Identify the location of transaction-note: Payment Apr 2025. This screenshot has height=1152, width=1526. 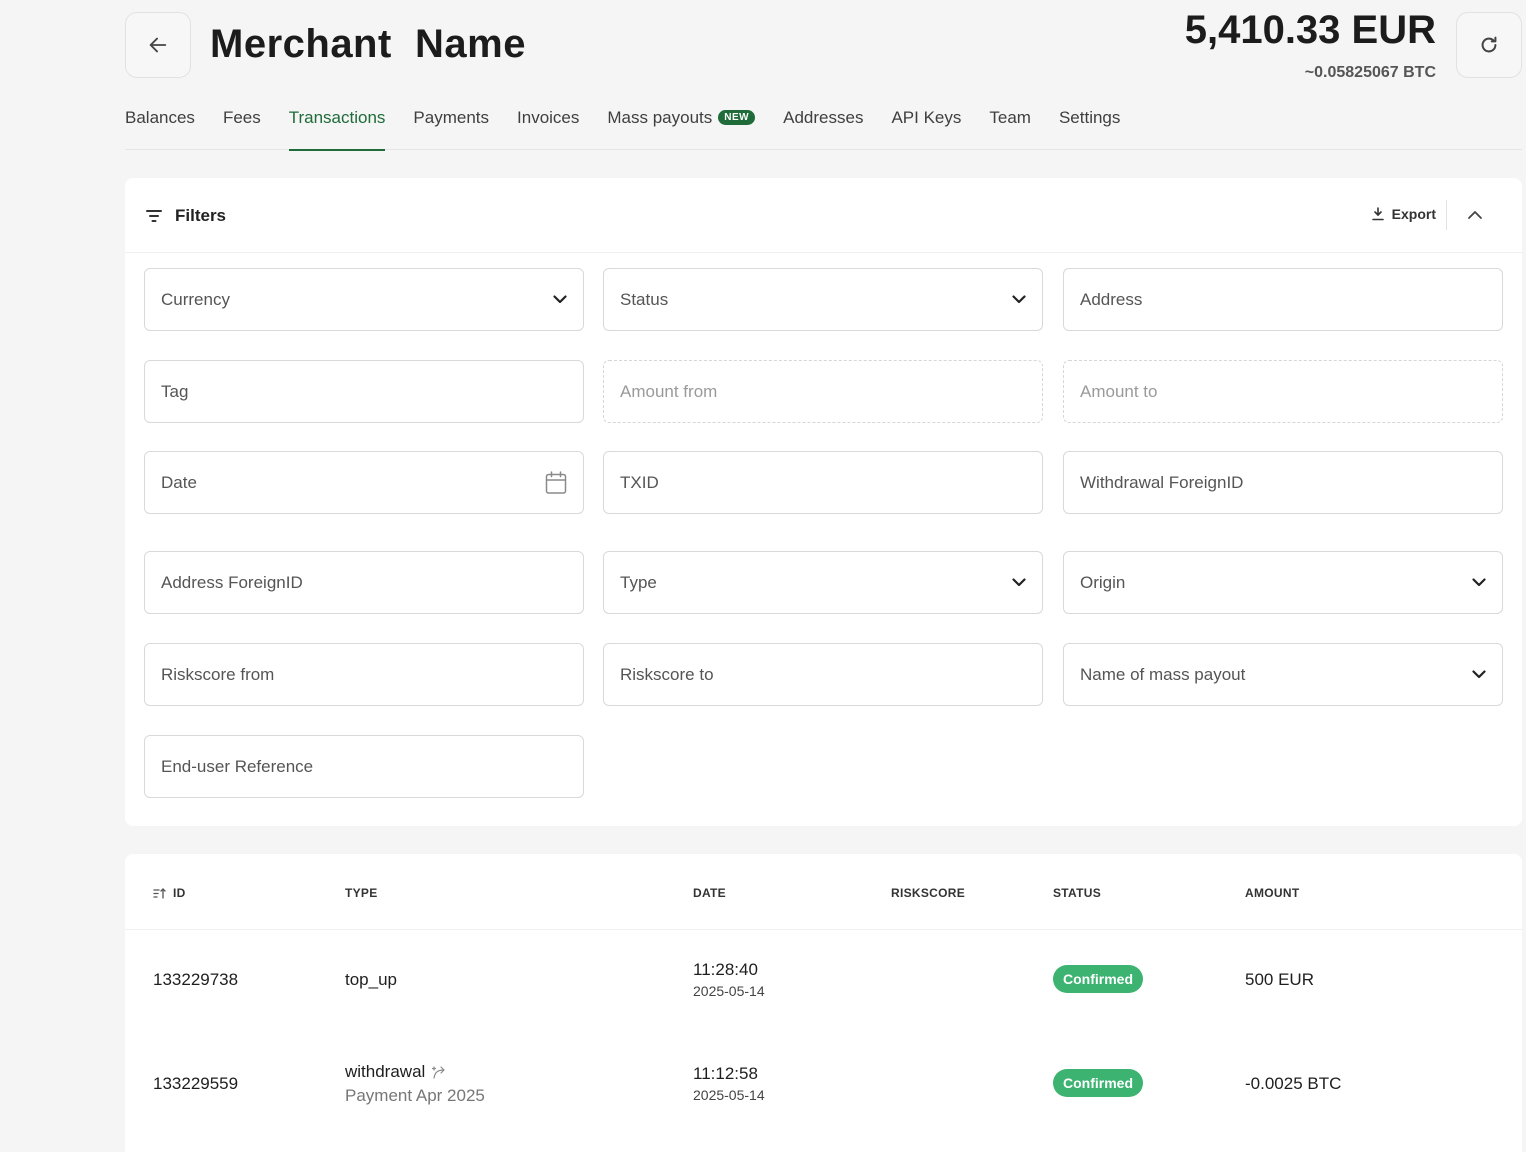
(415, 1095).